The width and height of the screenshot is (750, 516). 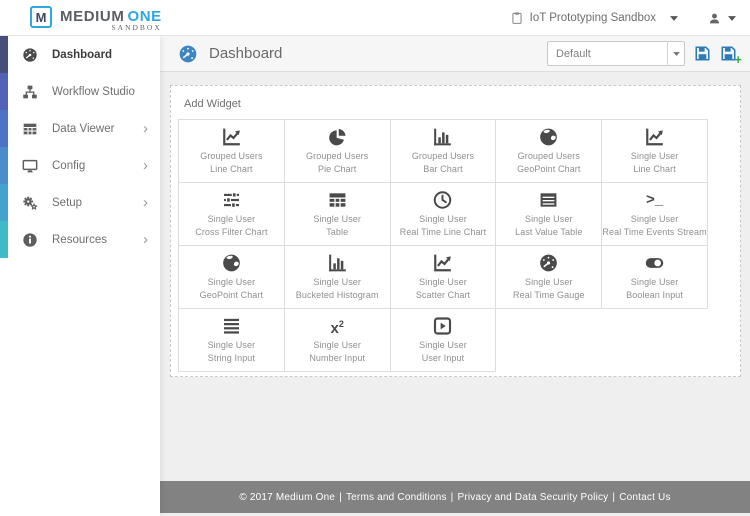 I want to click on add-widget-title: Add Widget, so click(x=212, y=104).